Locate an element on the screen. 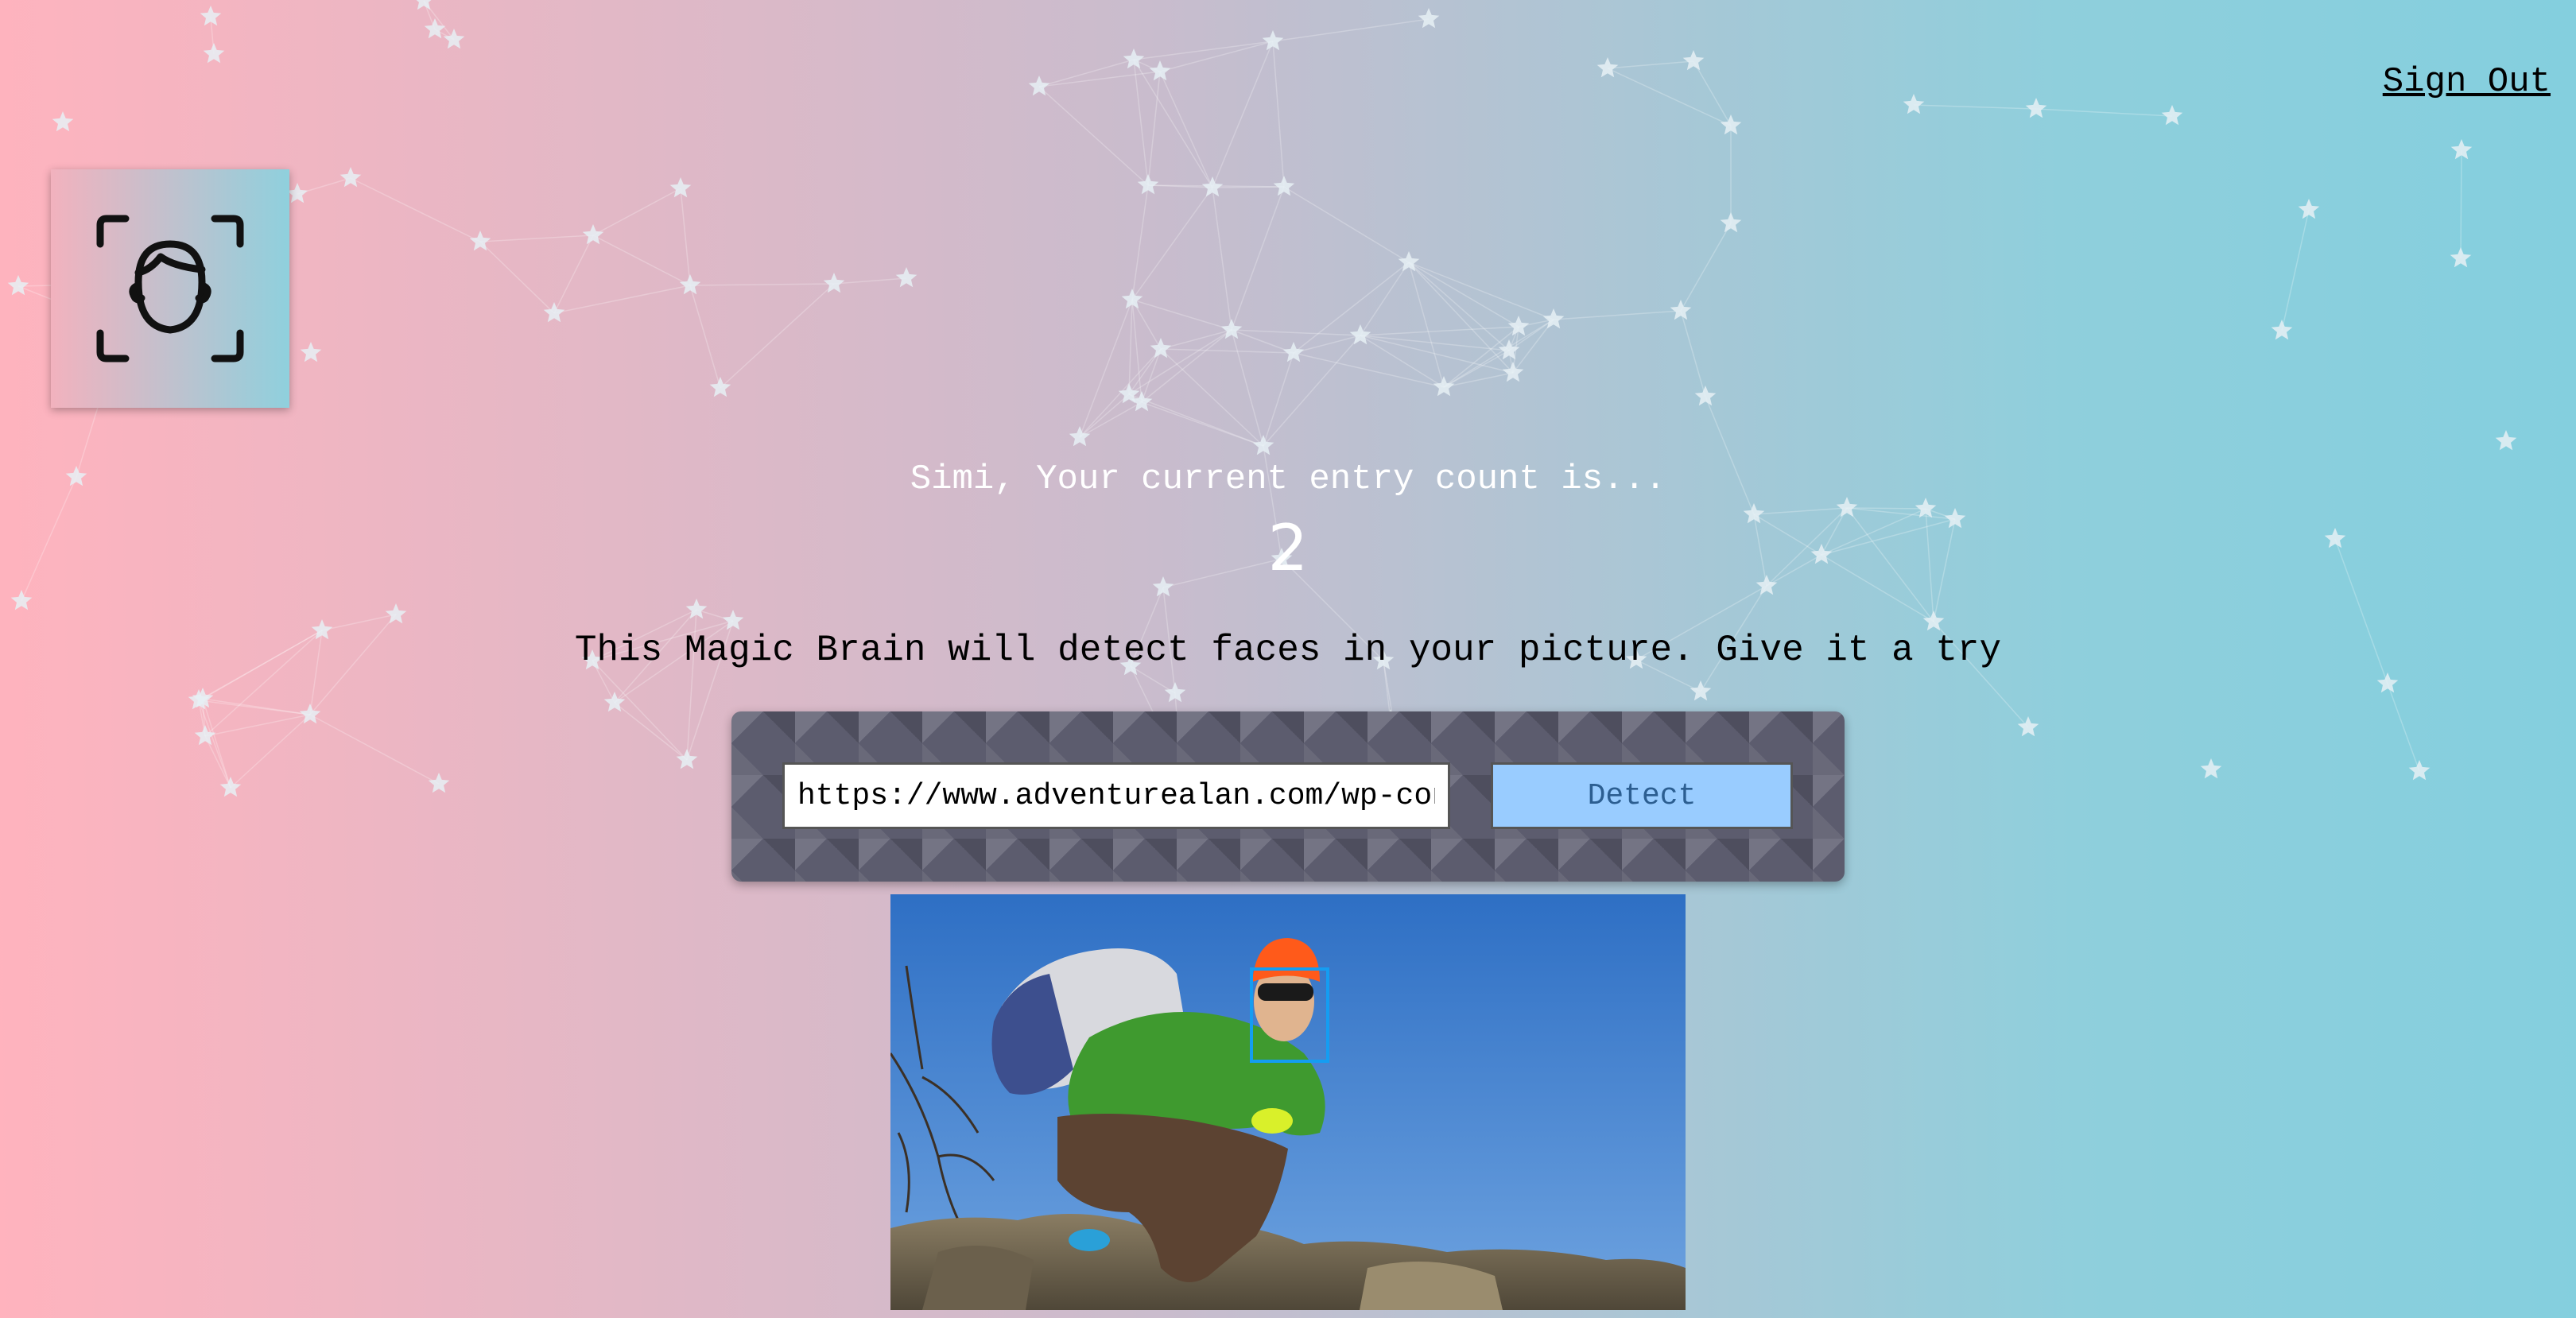  sign-out-link: Sign Out is located at coordinates (2467, 82).